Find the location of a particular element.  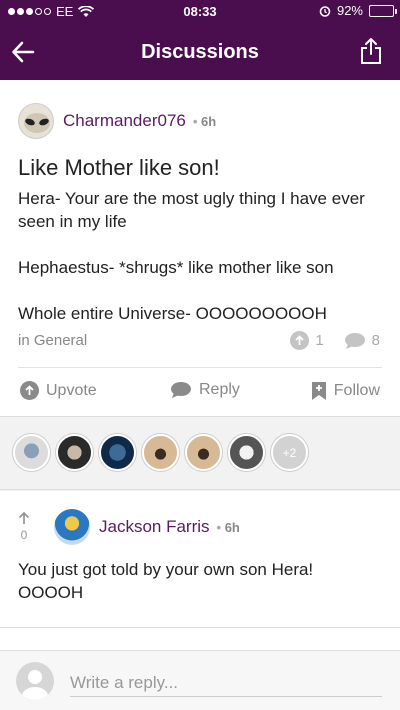

comment-author-row: Jackson Farris 6h is located at coordinates (147, 527).